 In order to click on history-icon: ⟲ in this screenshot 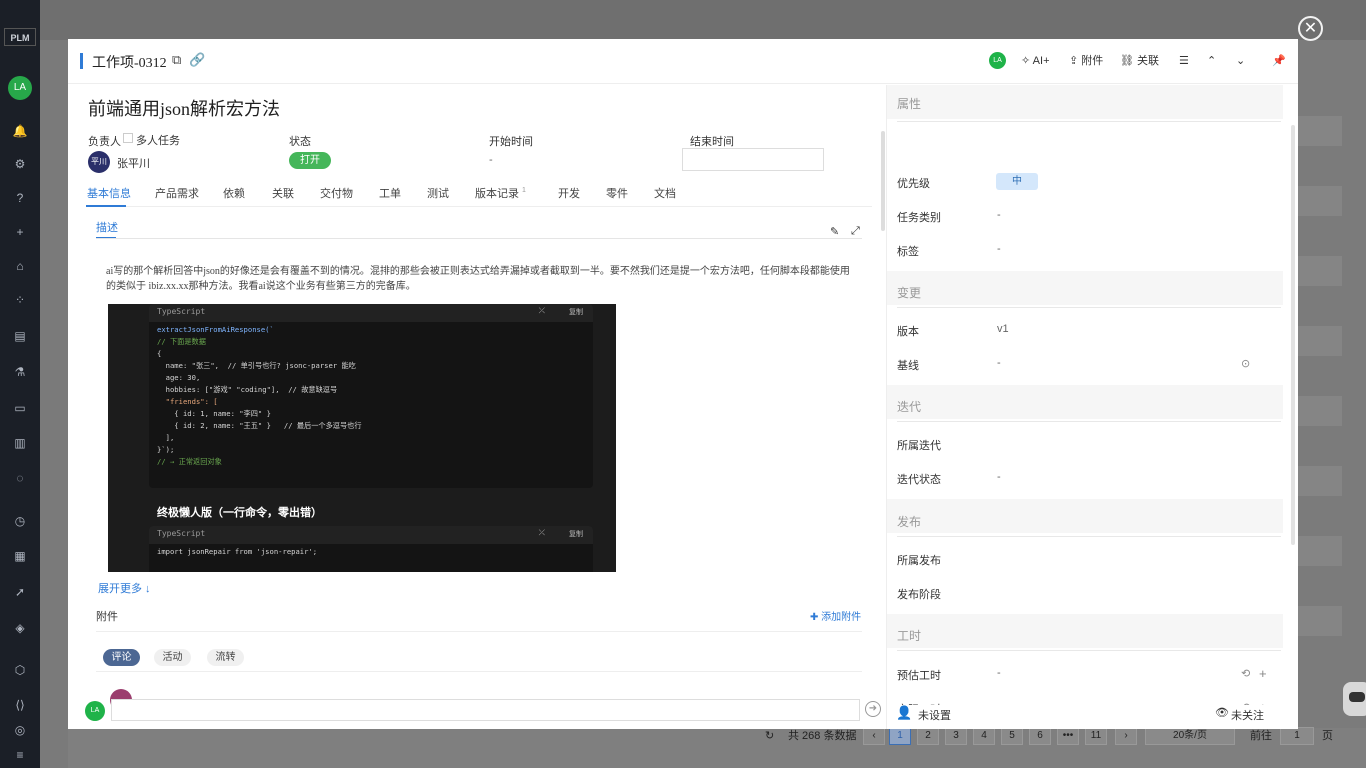, I will do `click(1245, 673)`.